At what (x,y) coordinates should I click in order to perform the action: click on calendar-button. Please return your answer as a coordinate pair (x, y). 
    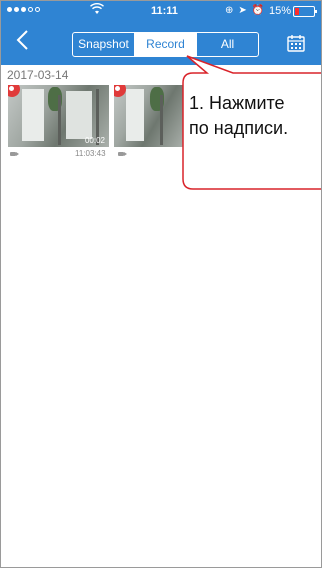
    Looking at the image, I should click on (296, 43).